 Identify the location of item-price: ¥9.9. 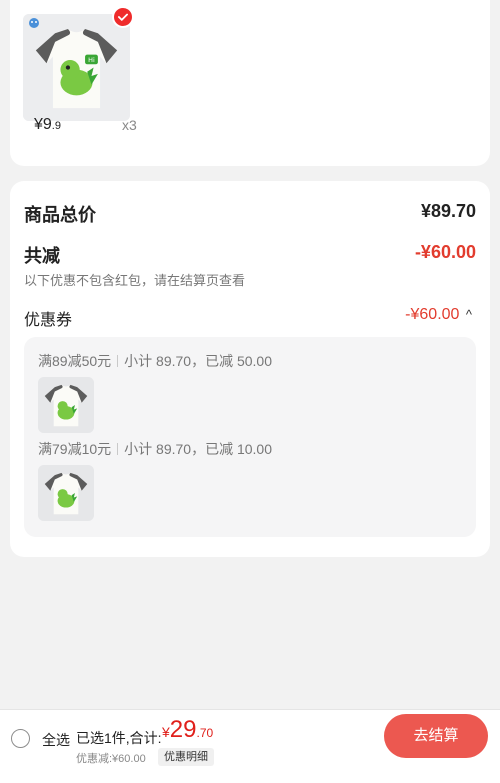
(47, 125).